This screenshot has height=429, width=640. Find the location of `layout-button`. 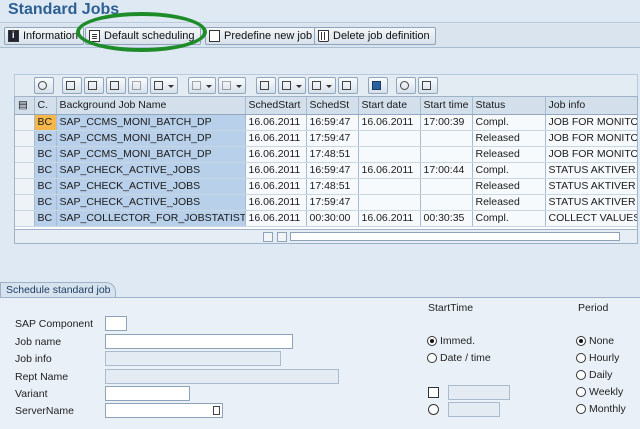

layout-button is located at coordinates (322, 85).